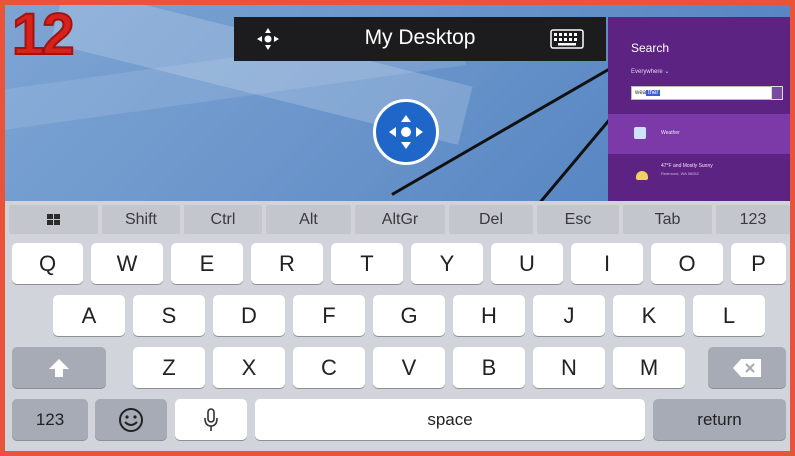 The image size is (795, 456). I want to click on weather-app-icon, so click(640, 133).